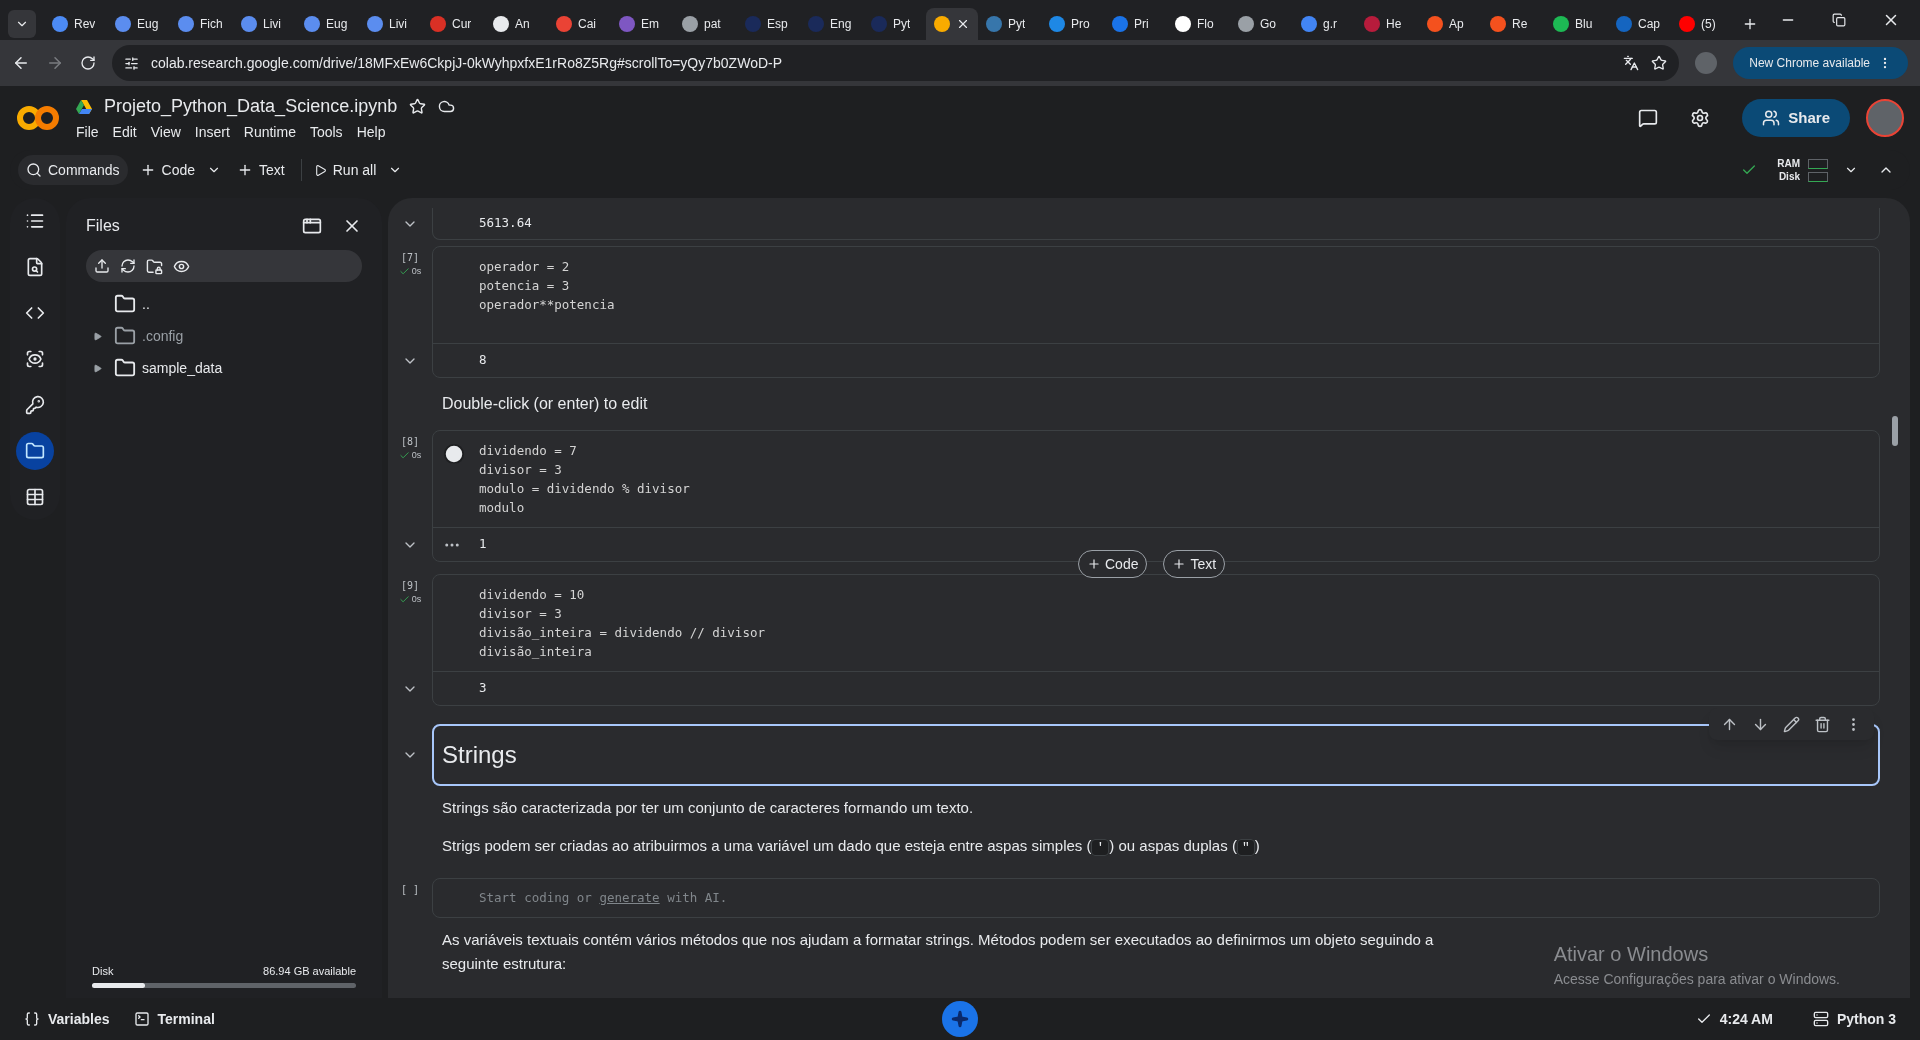 Image resolution: width=1920 pixels, height=1040 pixels. What do you see at coordinates (1017, 24) in the screenshot?
I see `tab-title: Pyt` at bounding box center [1017, 24].